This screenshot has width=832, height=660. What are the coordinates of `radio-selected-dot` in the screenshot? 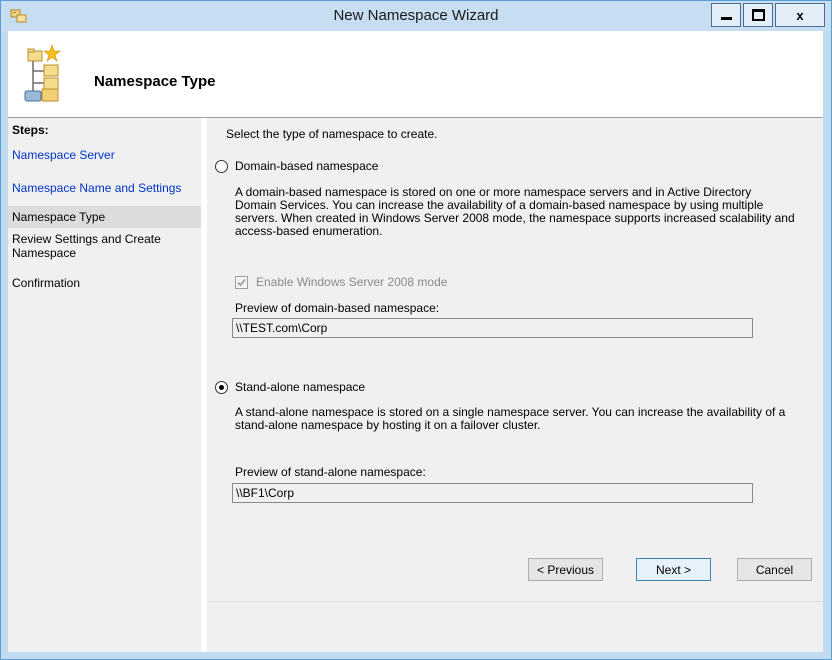 It's located at (221, 387).